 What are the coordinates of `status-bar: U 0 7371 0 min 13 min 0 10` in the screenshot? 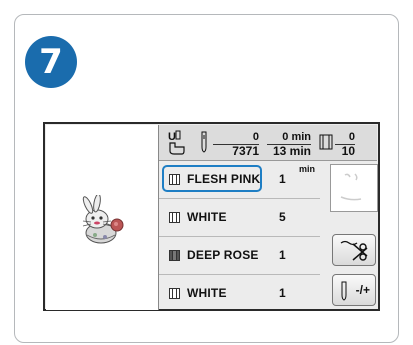 It's located at (268, 143).